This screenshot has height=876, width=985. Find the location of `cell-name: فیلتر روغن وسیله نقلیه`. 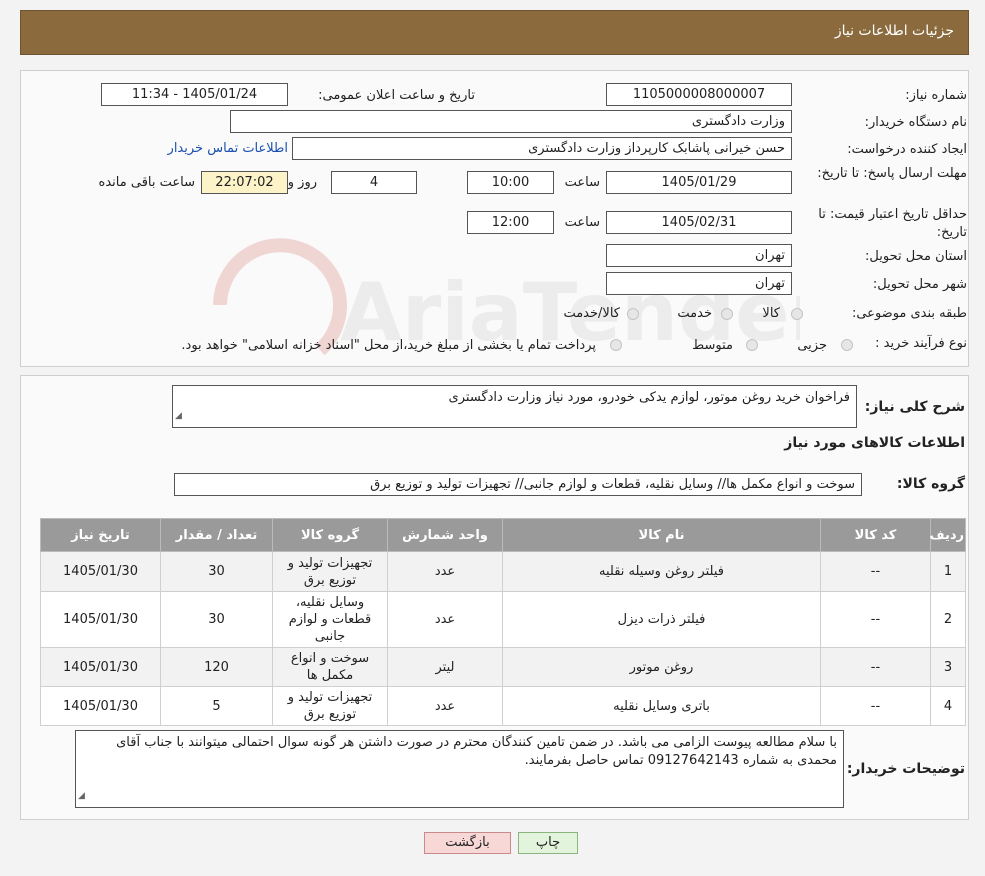

cell-name: فیلتر روغن وسیله نقلیه is located at coordinates (661, 571).